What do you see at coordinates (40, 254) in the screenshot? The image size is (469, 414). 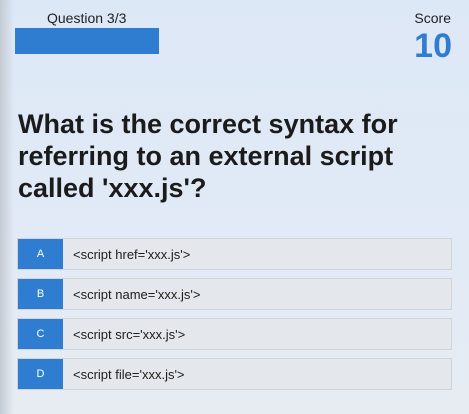 I see `answer-letter-badge: A` at bounding box center [40, 254].